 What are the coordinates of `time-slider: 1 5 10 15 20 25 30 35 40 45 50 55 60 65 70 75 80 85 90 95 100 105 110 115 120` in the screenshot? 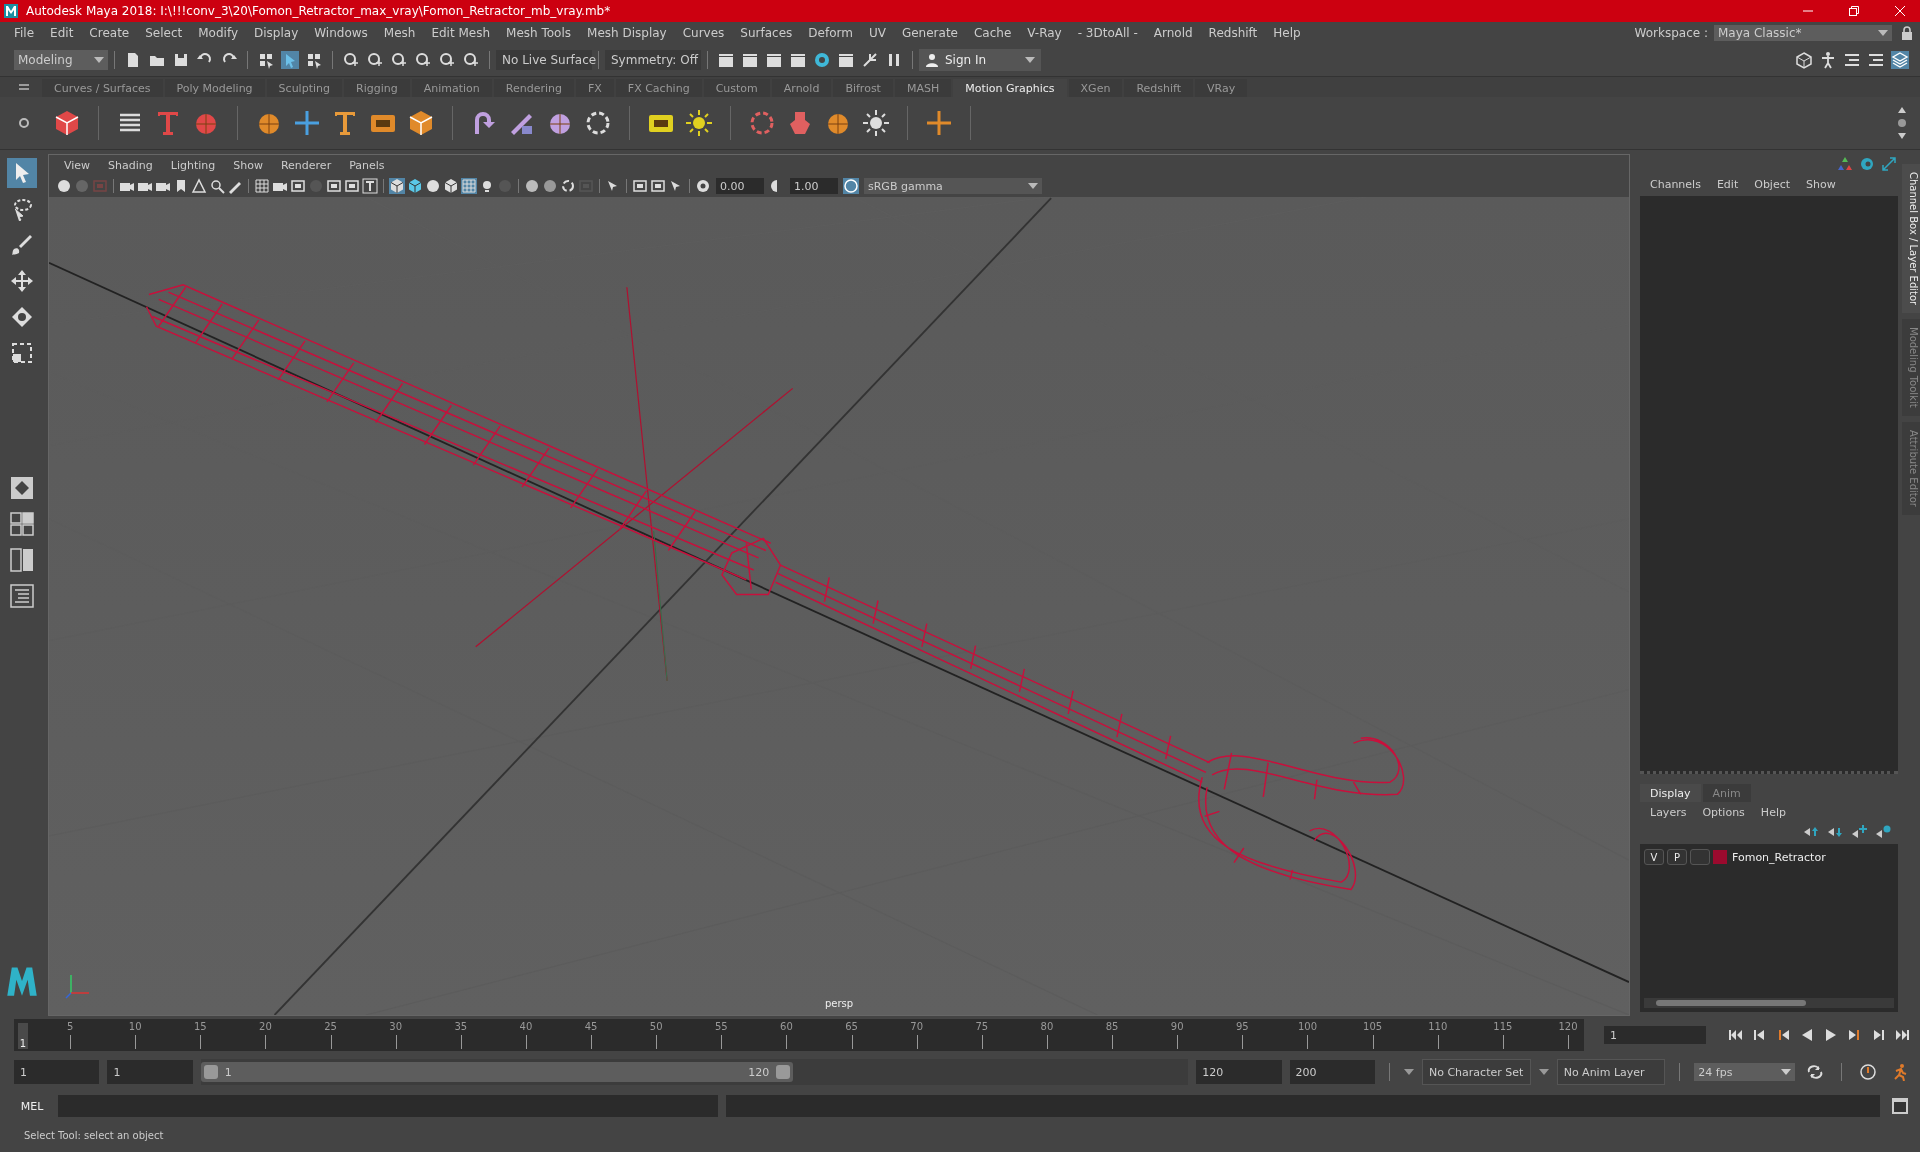 It's located at (799, 1035).